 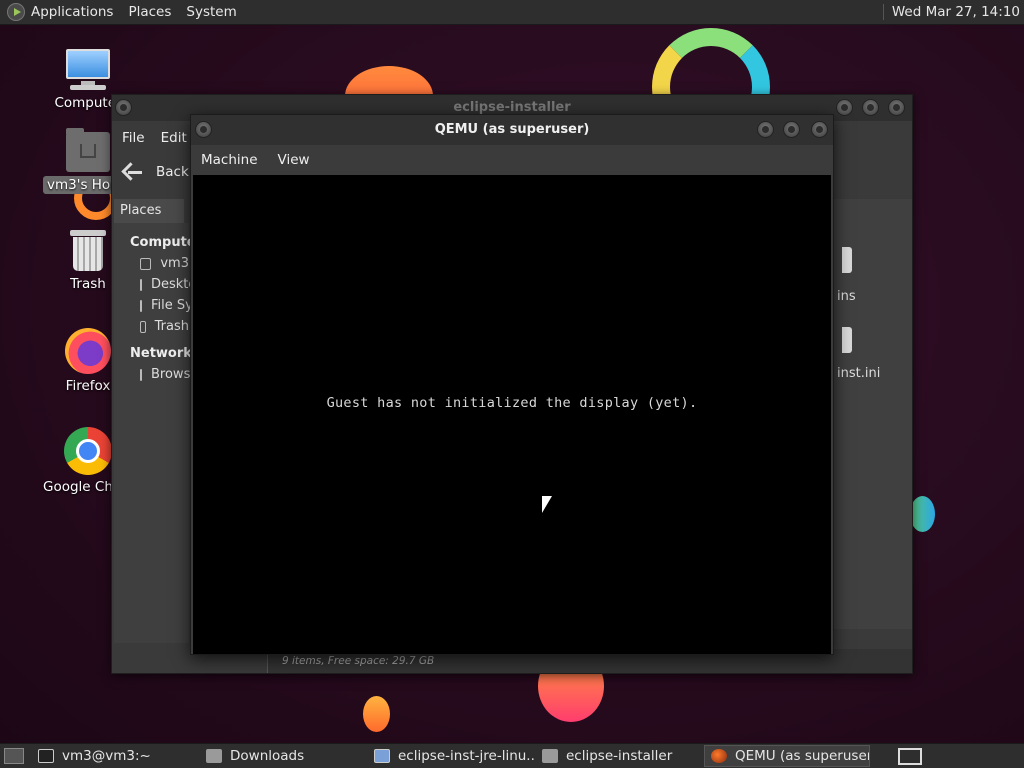 I want to click on qemu-icon, so click(x=719, y=756).